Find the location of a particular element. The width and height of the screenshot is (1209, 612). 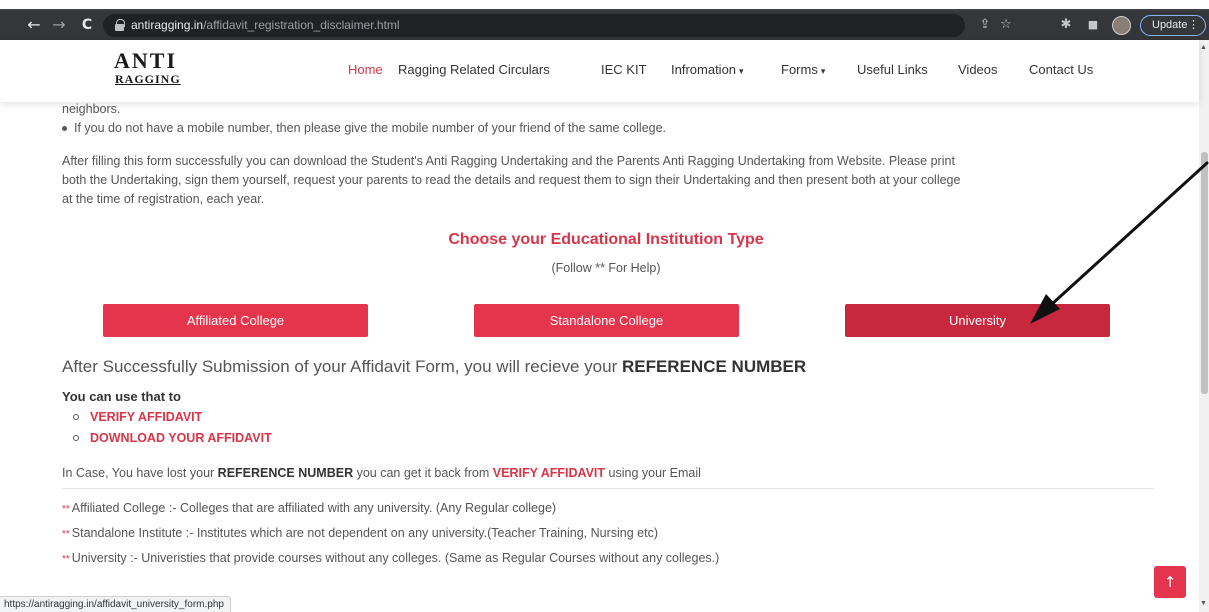

share-icon: ⇪ is located at coordinates (985, 25).